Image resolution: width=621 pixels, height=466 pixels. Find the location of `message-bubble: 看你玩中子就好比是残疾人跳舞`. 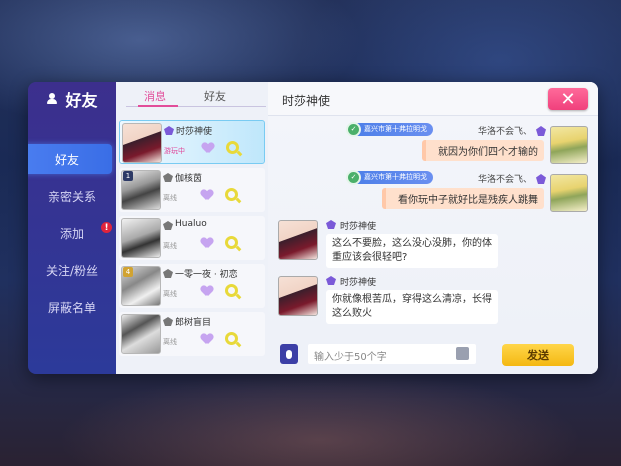

message-bubble: 看你玩中子就好比是残疾人跳舞 is located at coordinates (463, 198).